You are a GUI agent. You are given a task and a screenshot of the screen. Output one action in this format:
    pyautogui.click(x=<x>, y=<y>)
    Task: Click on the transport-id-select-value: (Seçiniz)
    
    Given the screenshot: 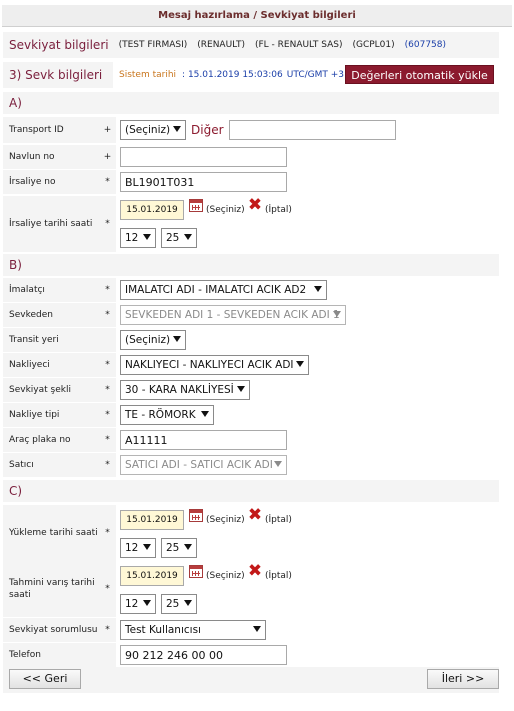 What is the action you would take?
    pyautogui.click(x=148, y=130)
    